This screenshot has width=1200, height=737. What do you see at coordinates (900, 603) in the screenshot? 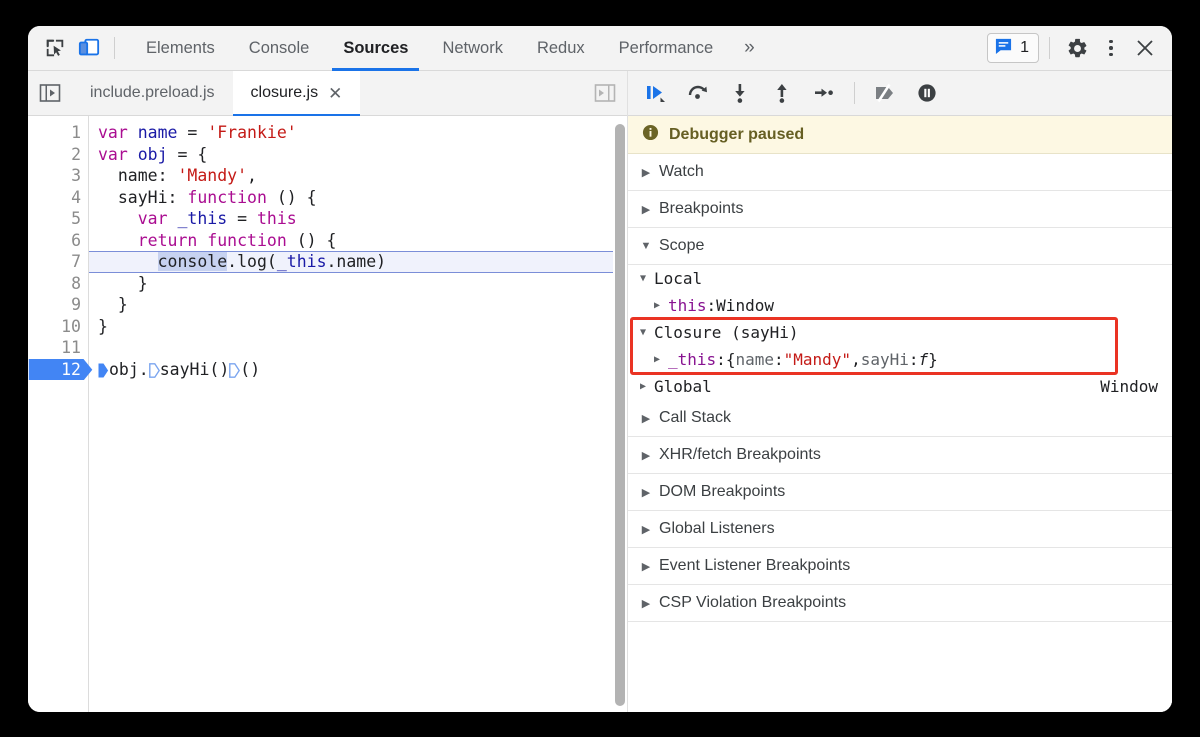
I see `section-csp-violation-breakpoints: ▶ CSP Violation Breakpoints` at bounding box center [900, 603].